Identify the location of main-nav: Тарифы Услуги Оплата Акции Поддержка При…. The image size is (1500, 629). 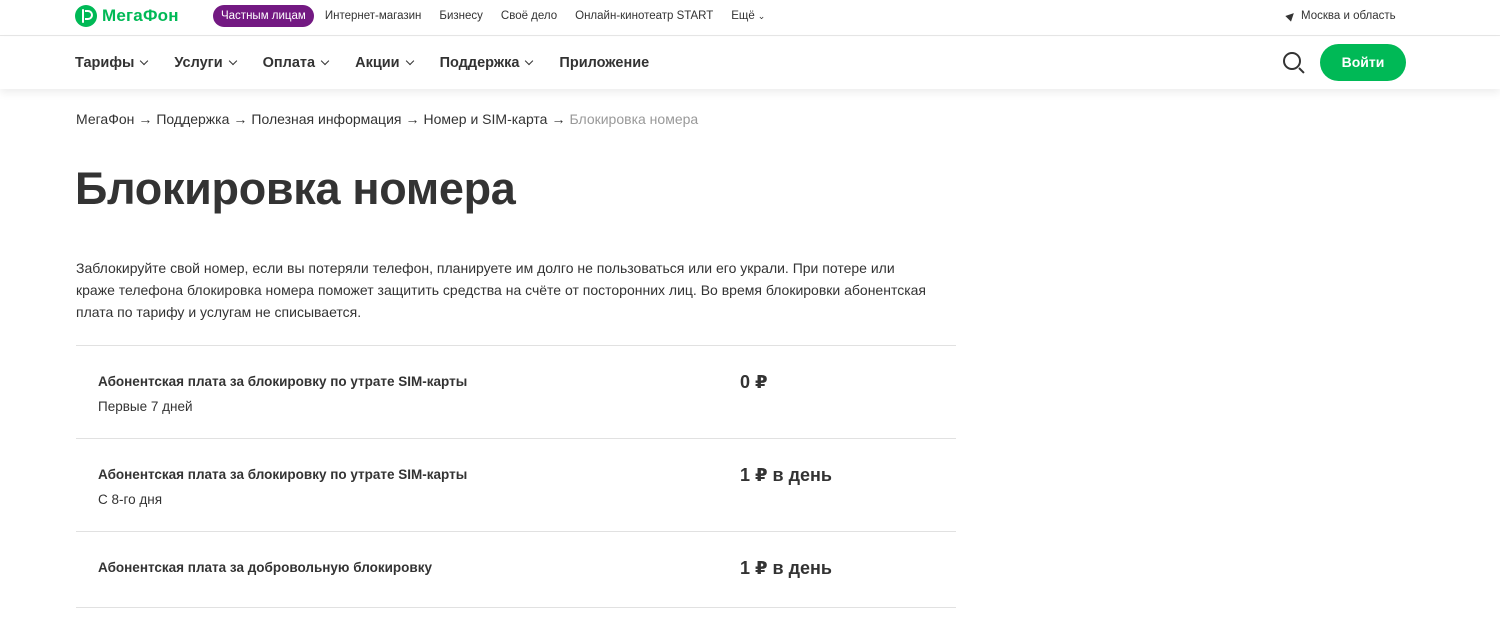
(375, 63).